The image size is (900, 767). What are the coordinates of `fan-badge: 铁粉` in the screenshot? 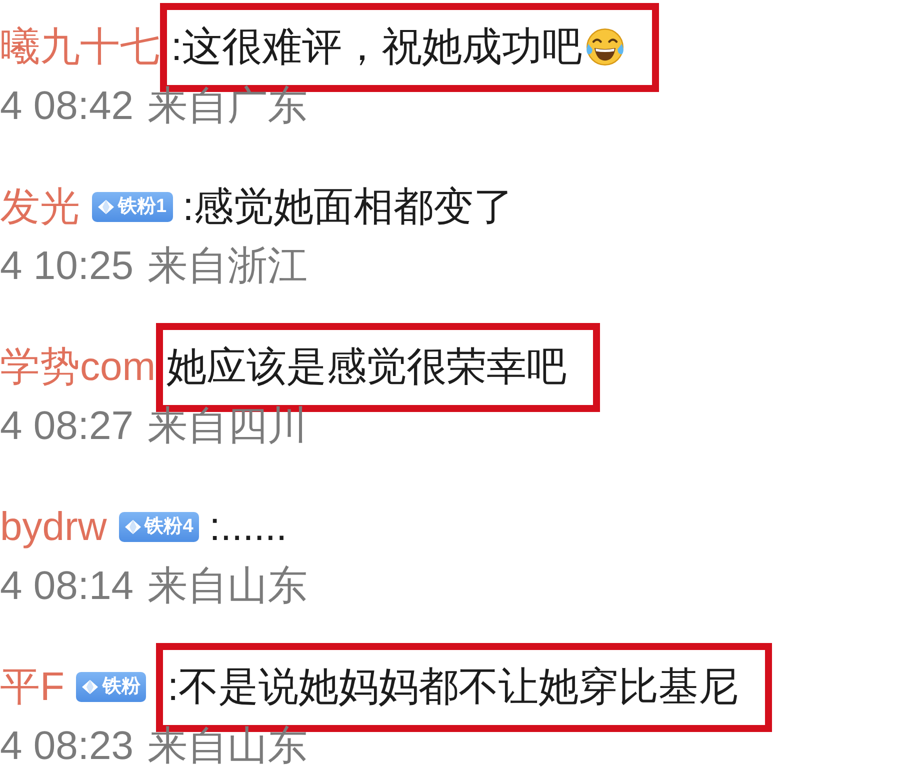 It's located at (111, 687).